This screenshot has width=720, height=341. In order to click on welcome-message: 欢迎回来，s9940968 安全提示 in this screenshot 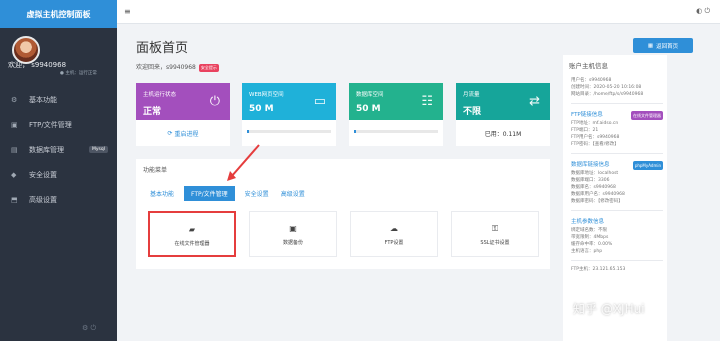, I will do `click(177, 67)`.